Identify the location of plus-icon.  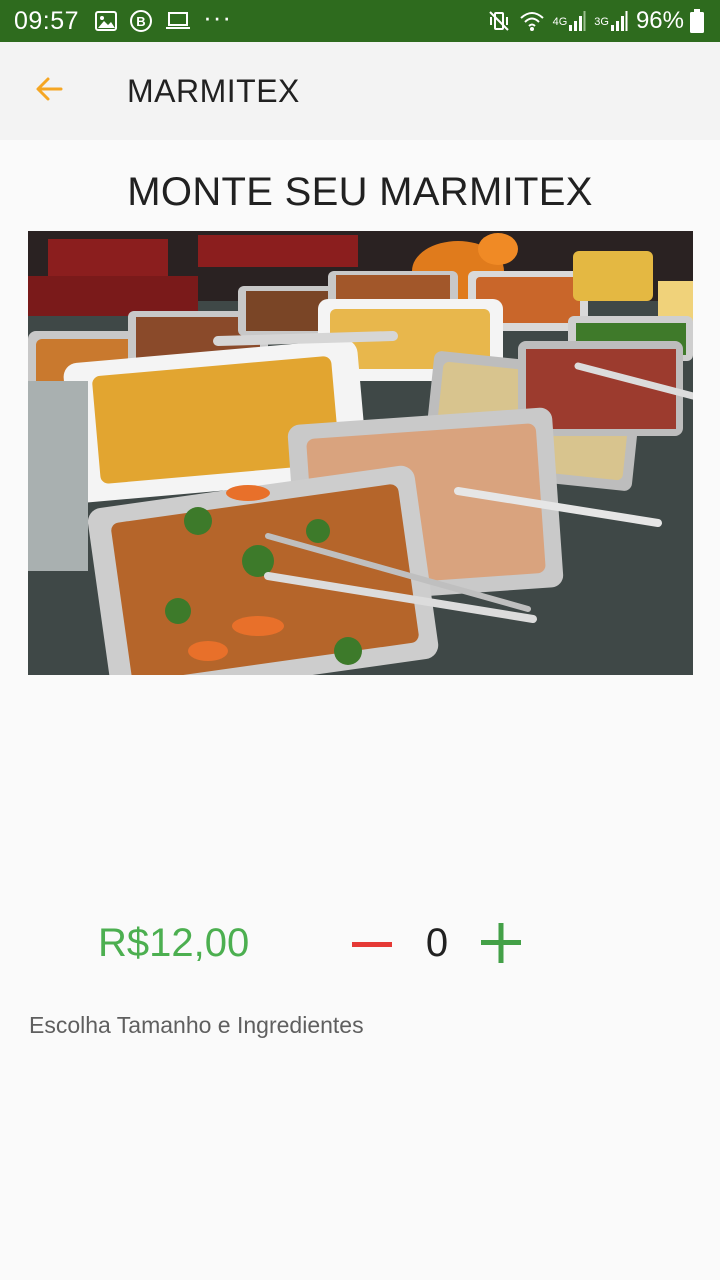
(501, 945).